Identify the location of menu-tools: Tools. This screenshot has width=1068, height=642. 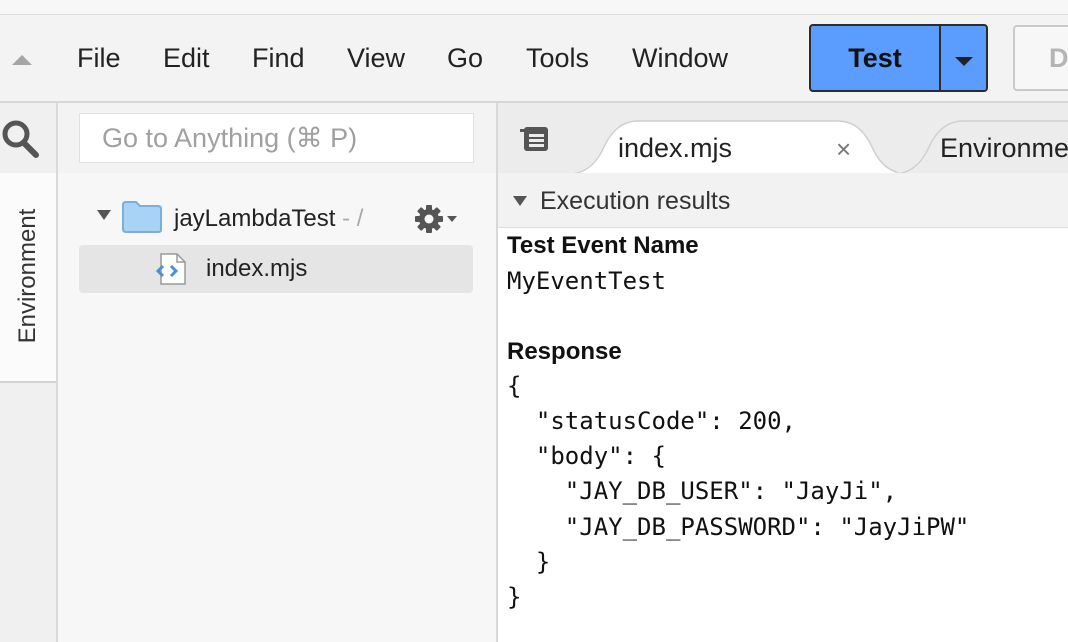
(557, 58).